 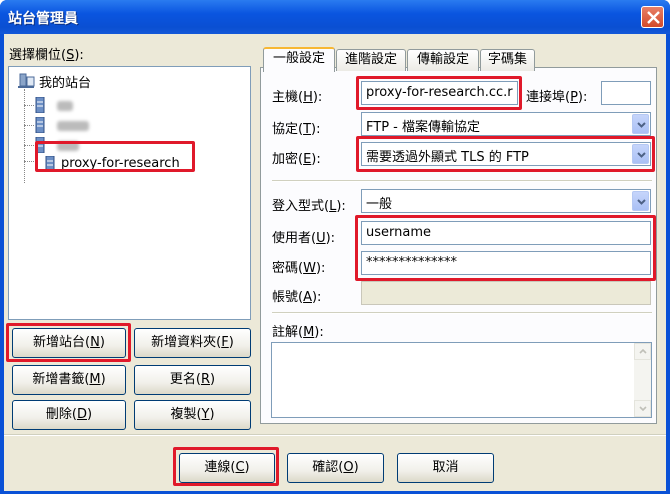 What do you see at coordinates (379, 204) in the screenshot?
I see `logon-type-value: 一般` at bounding box center [379, 204].